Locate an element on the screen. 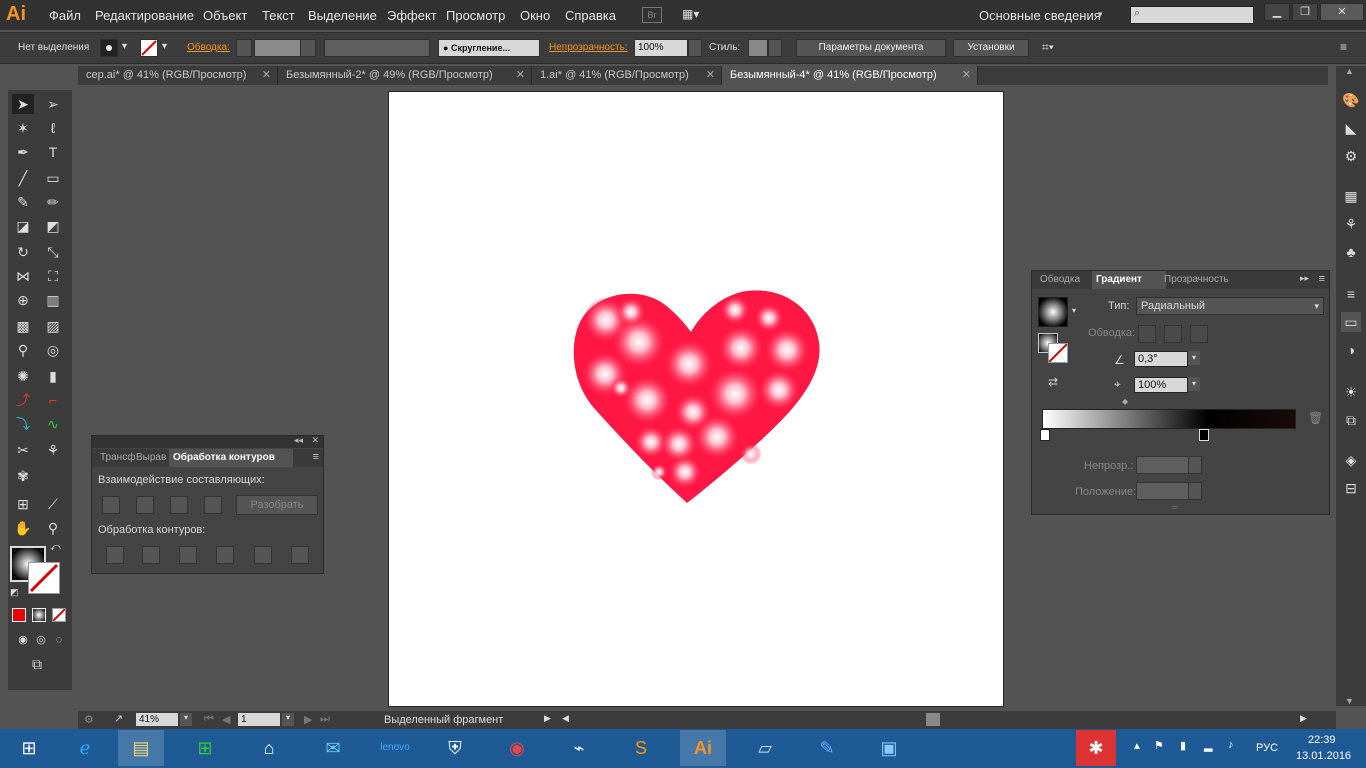  rectangle-tool-icon: ▭ is located at coordinates (53, 178).